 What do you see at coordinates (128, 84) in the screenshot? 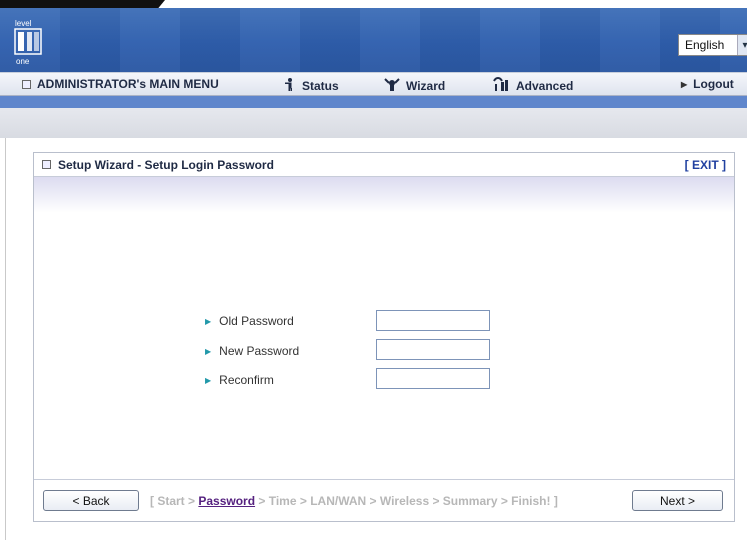
I see `admin-menu-label: ADMINISTRATOR's MAIN MENU` at bounding box center [128, 84].